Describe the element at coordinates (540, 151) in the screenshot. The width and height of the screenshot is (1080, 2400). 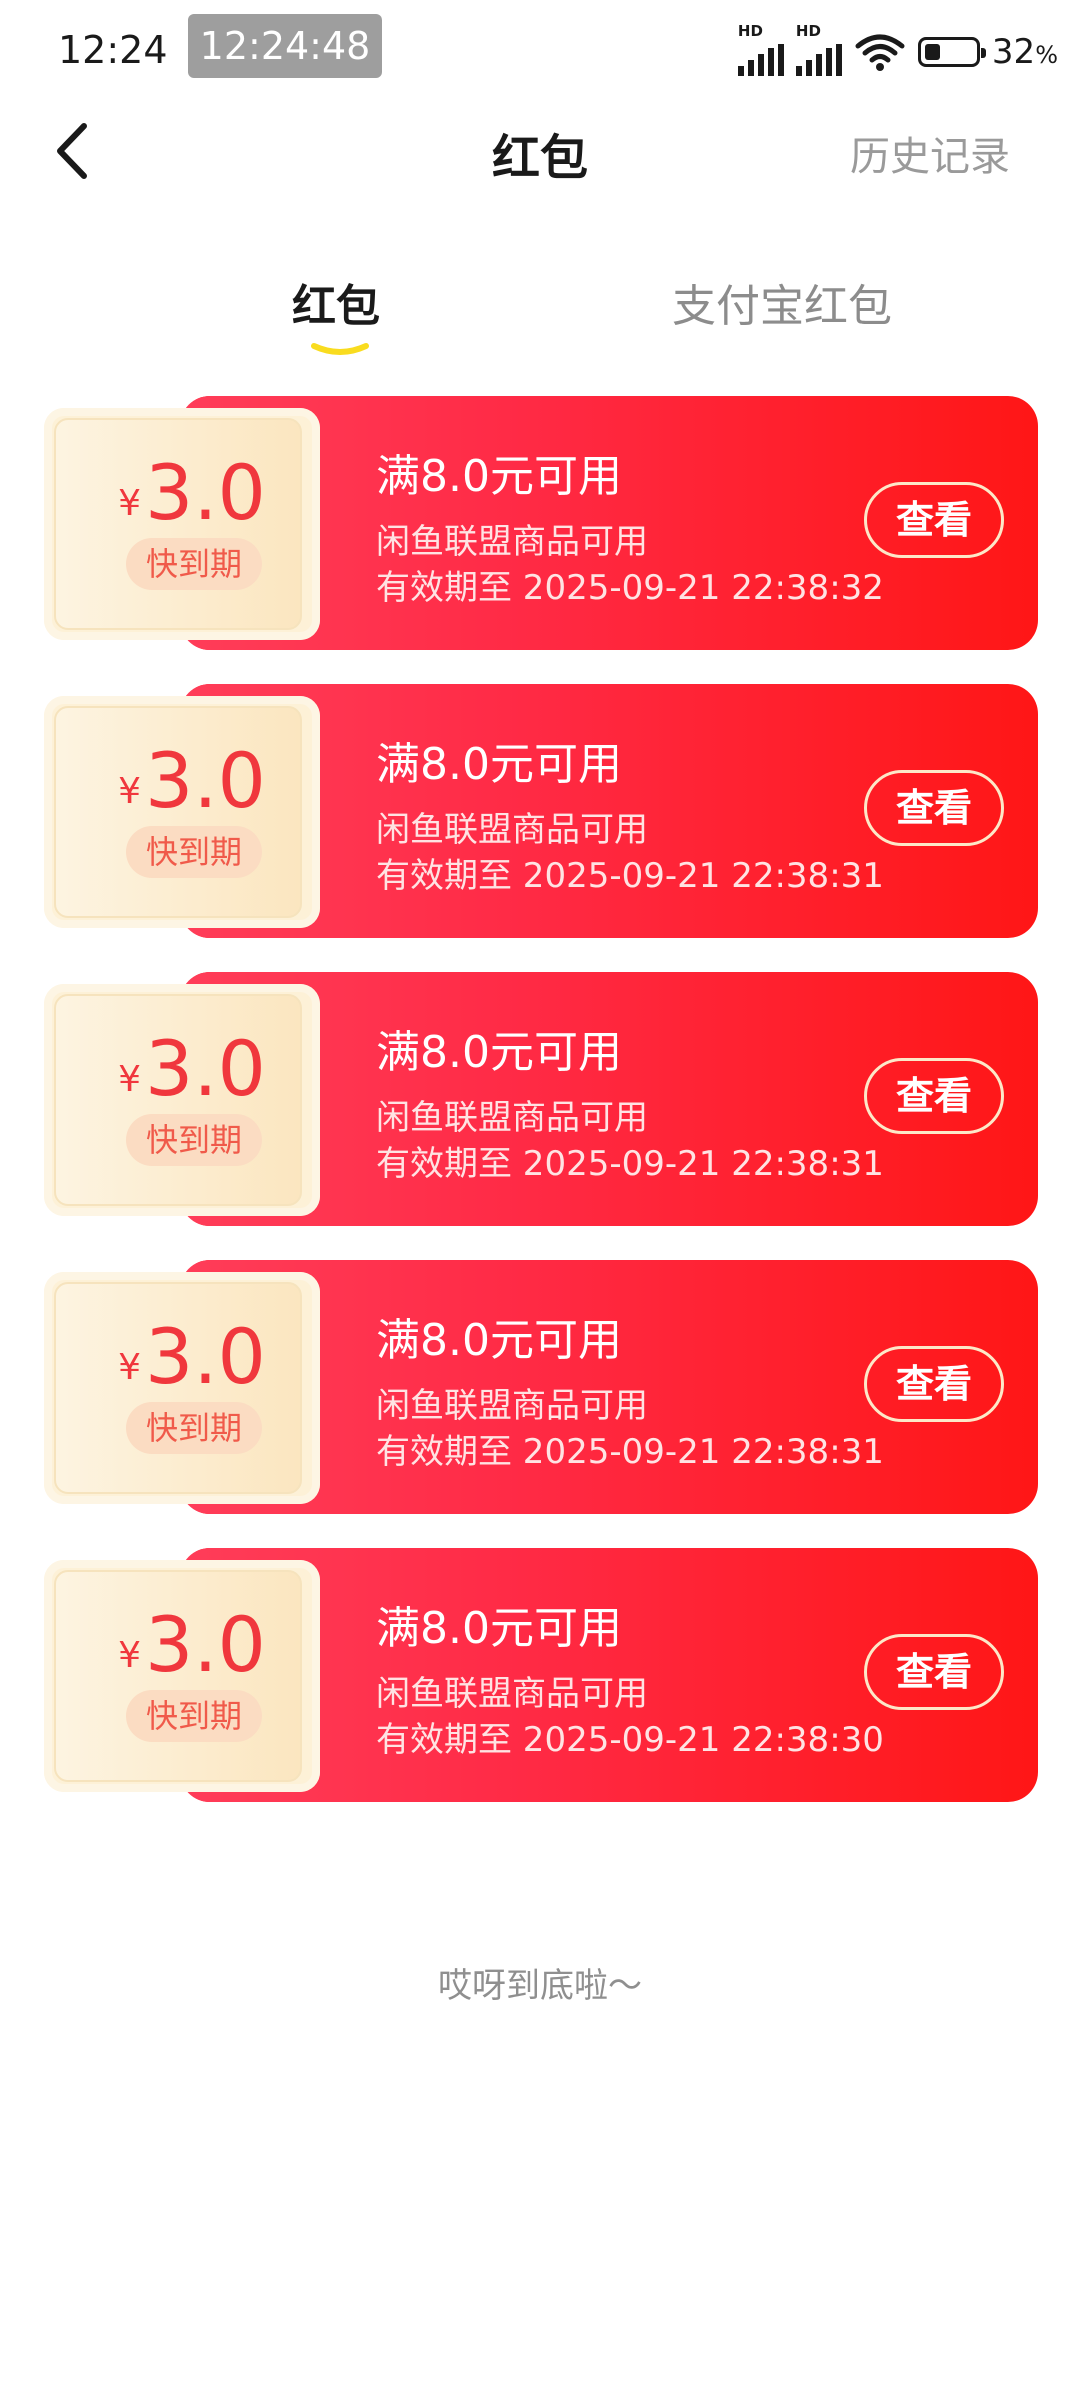
I see `nav-bar: 红包 历史记录` at that location.